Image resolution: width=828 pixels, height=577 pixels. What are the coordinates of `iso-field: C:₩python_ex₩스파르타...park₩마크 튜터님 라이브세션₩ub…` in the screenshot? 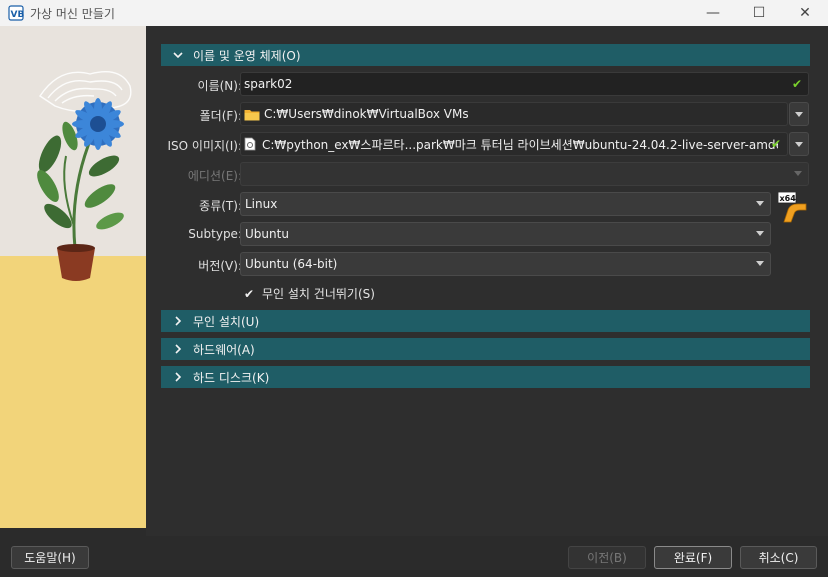 It's located at (514, 144).